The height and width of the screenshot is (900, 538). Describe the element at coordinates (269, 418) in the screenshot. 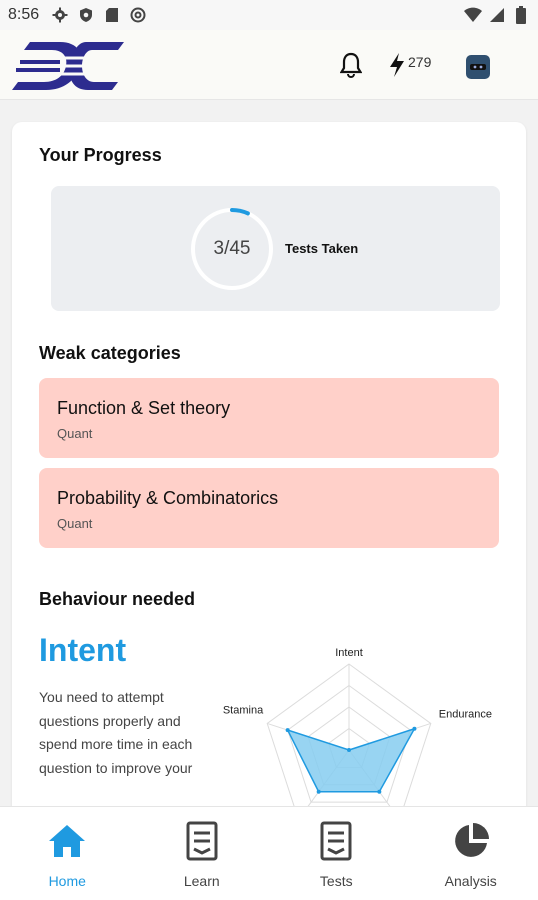

I see `weak-category-card: Function & Set theory Quant` at that location.